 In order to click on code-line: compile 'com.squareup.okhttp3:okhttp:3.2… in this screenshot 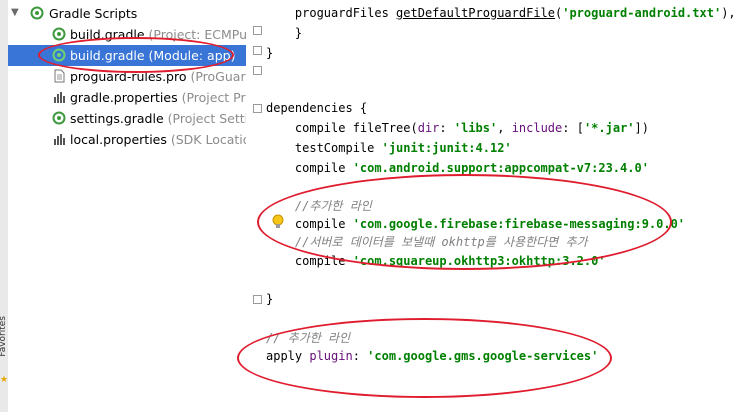, I will do `click(436, 261)`.